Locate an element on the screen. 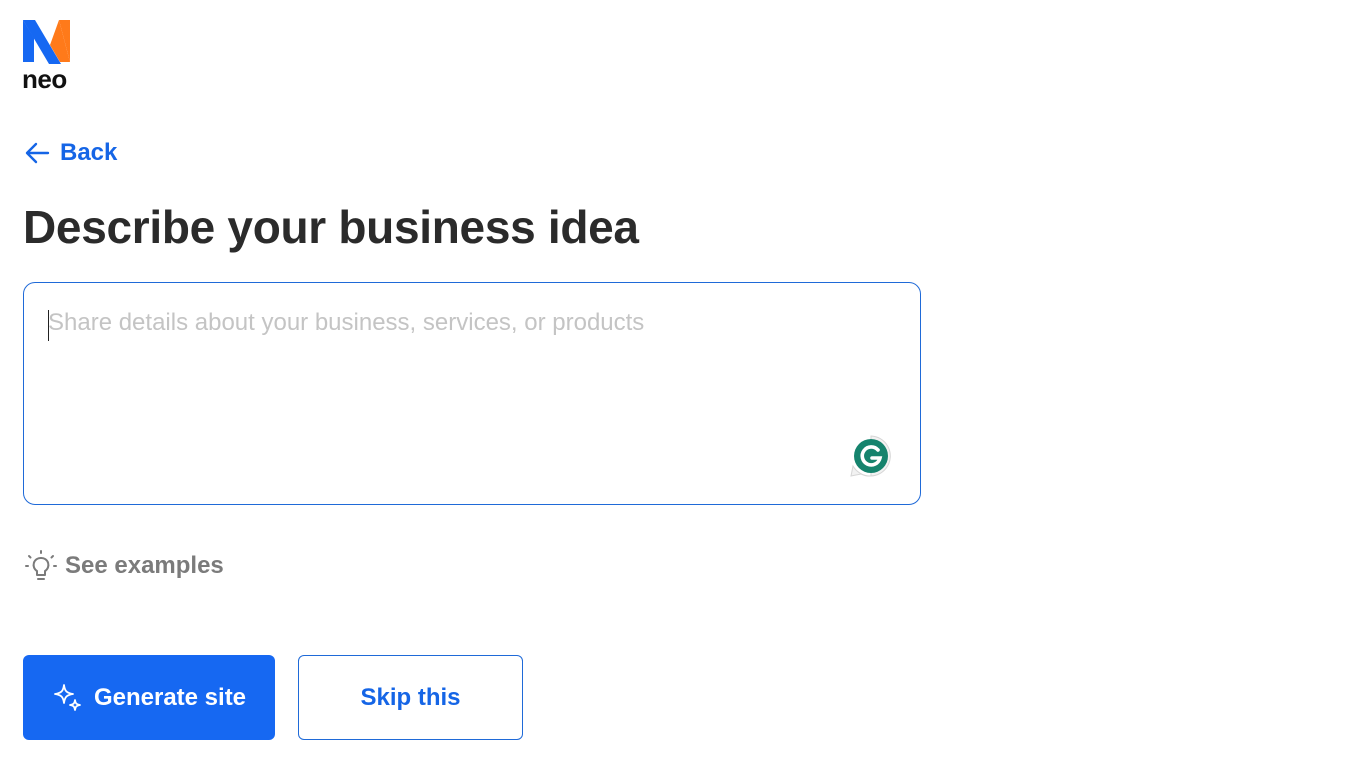 The width and height of the screenshot is (1358, 758). skip-this-label: Skip this is located at coordinates (410, 697).